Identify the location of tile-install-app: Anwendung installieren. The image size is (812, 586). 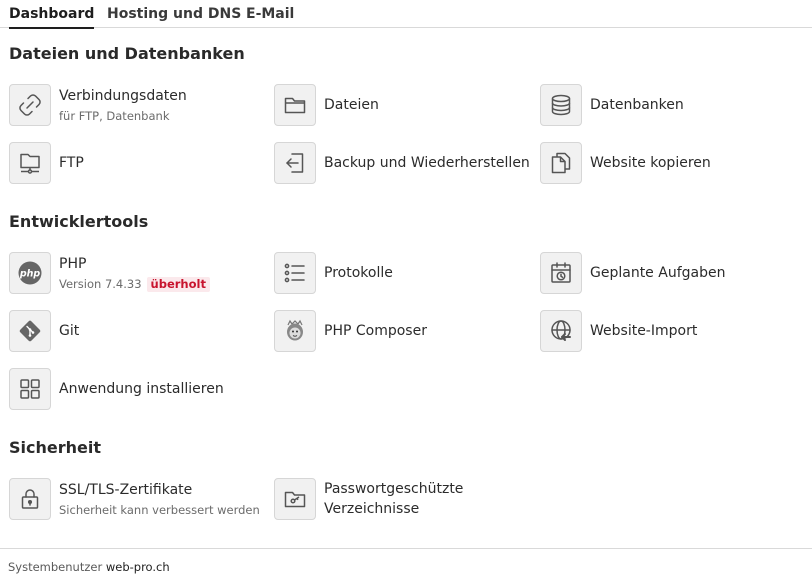
(134, 389).